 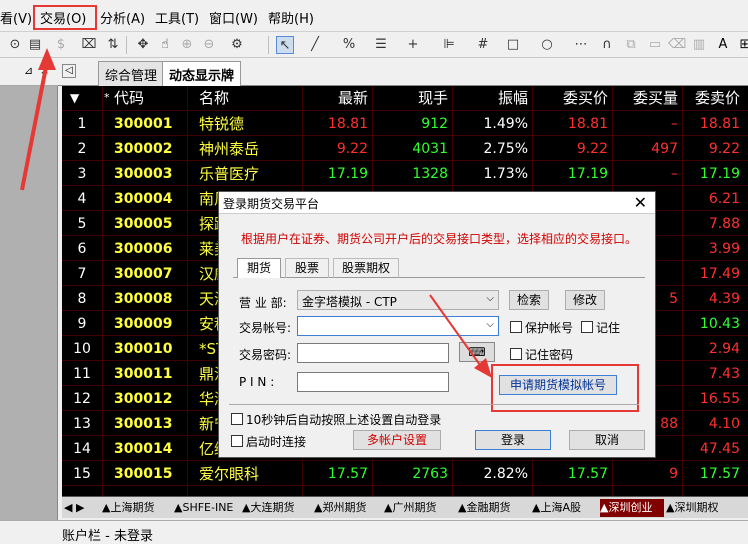 What do you see at coordinates (587, 124) in the screenshot?
I see `bid-price: 18.81` at bounding box center [587, 124].